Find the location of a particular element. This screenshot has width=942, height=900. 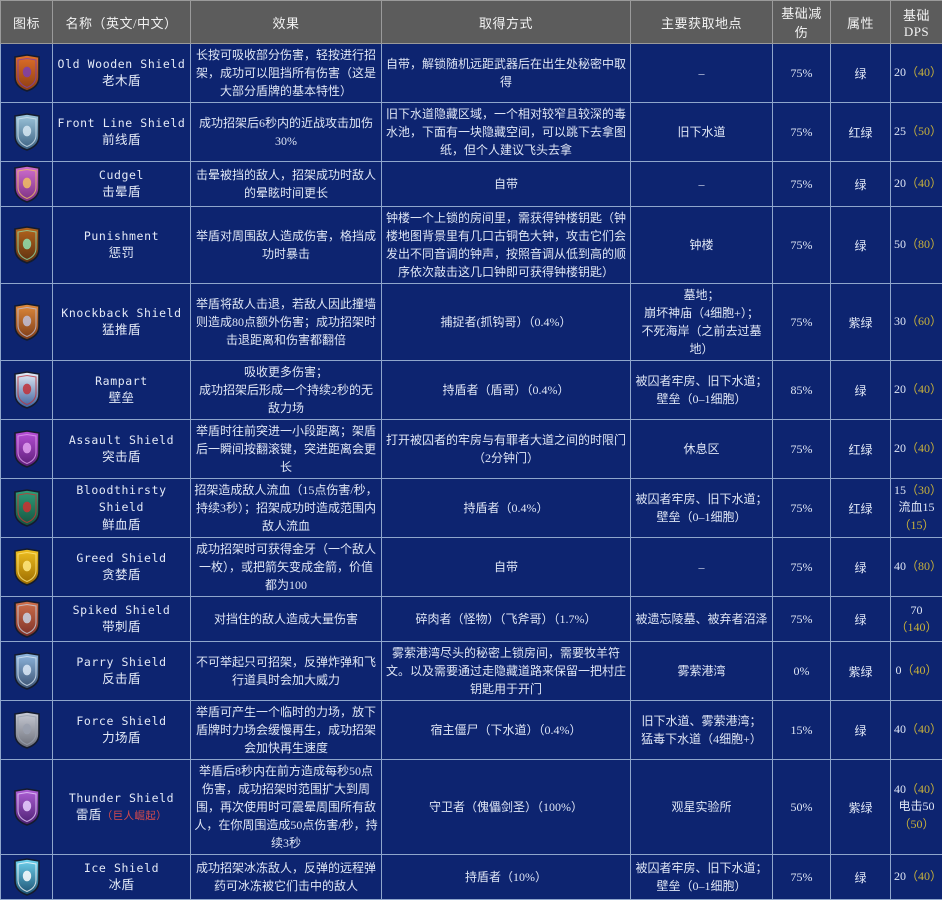

column-header-name: 名称（英文/中文） is located at coordinates (122, 22).